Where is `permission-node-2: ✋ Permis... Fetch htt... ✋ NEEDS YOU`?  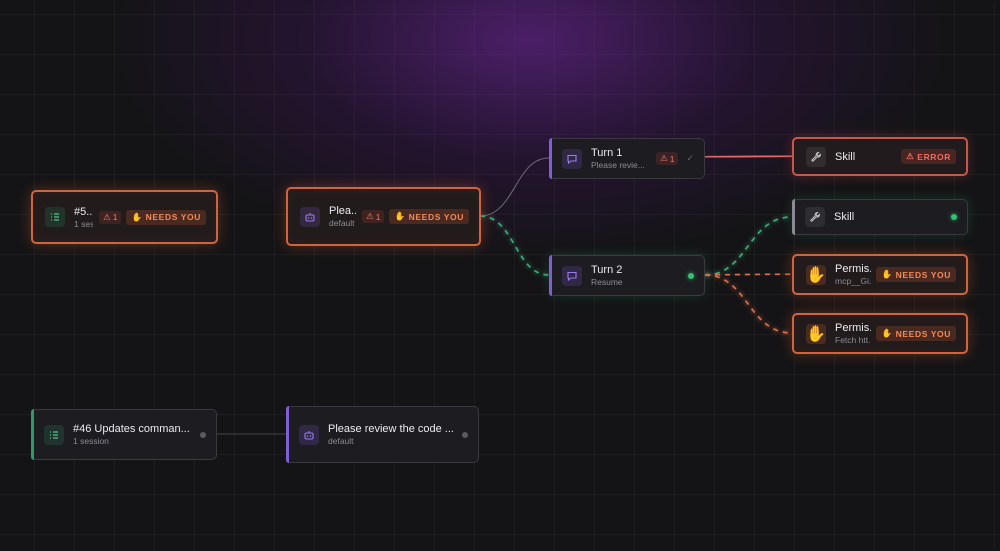 permission-node-2: ✋ Permis... Fetch htt... ✋ NEEDS YOU is located at coordinates (880, 333).